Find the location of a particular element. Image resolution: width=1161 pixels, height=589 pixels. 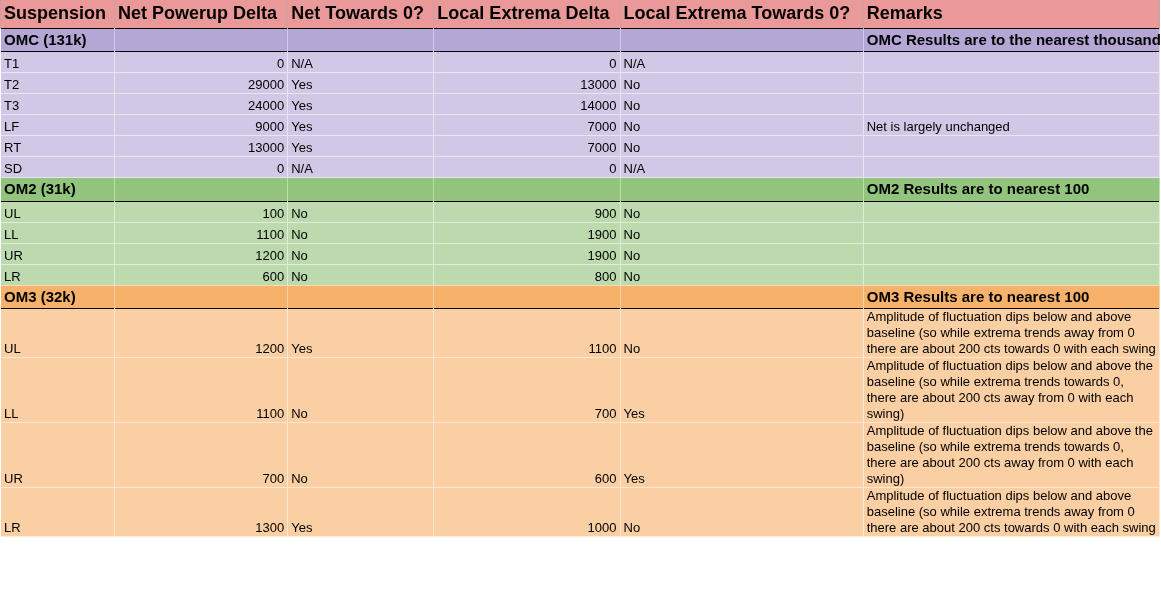

table-cell: T3 is located at coordinates (57, 104).